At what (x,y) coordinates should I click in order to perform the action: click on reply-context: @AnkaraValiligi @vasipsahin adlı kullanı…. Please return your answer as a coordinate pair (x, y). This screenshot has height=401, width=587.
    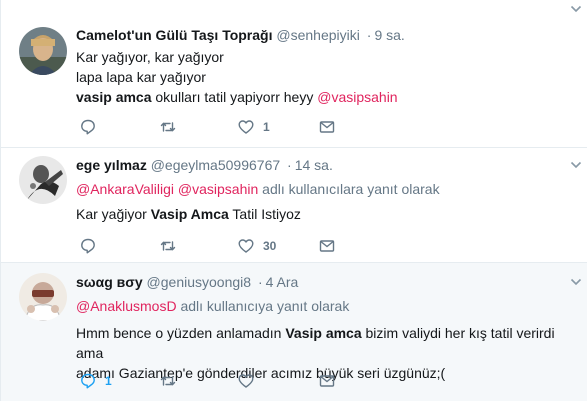
    Looking at the image, I should click on (326, 189).